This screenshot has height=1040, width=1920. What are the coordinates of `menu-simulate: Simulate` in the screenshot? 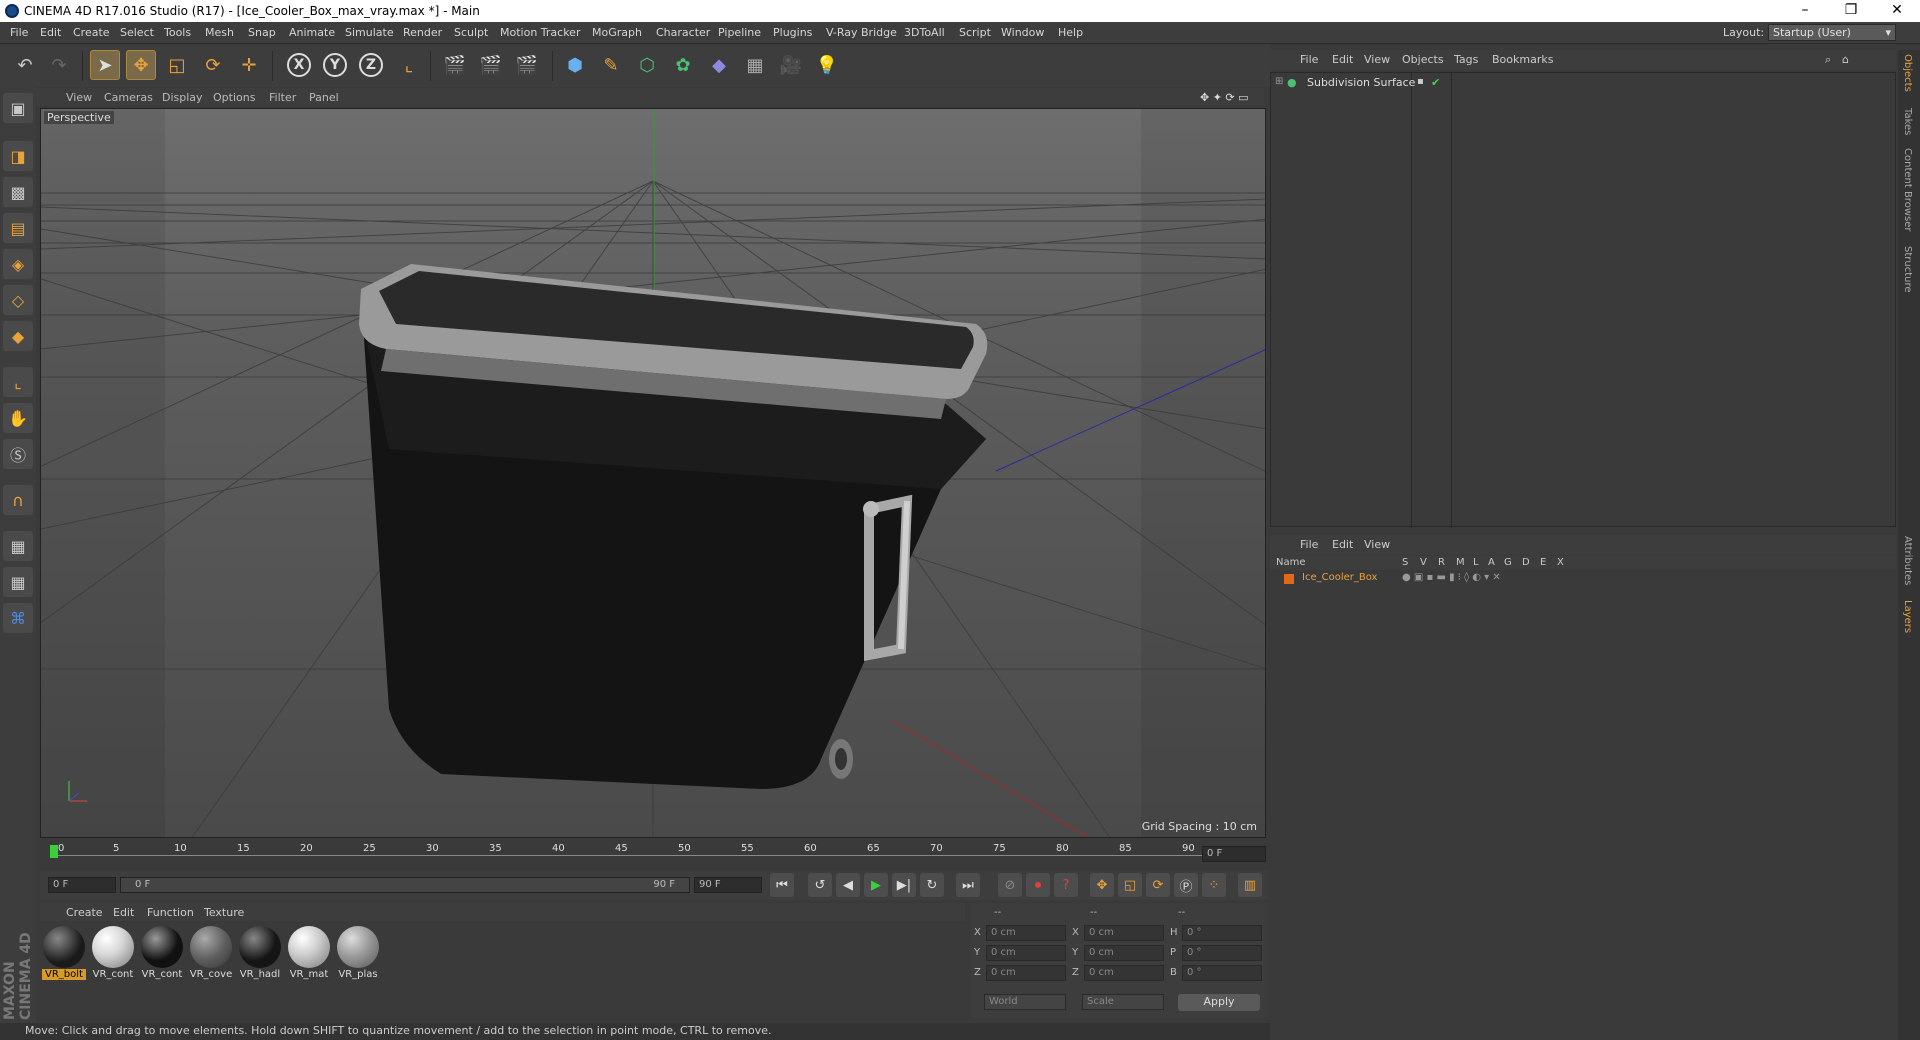 It's located at (369, 32).